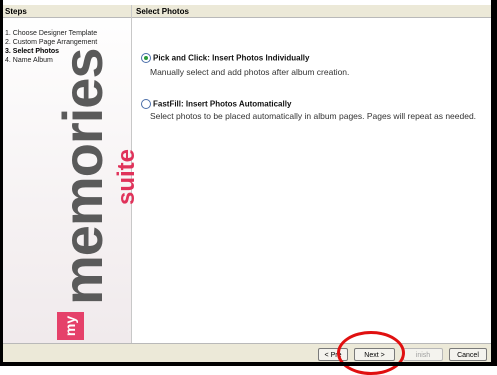  Describe the element at coordinates (494, 183) in the screenshot. I see `window-border-right` at that location.